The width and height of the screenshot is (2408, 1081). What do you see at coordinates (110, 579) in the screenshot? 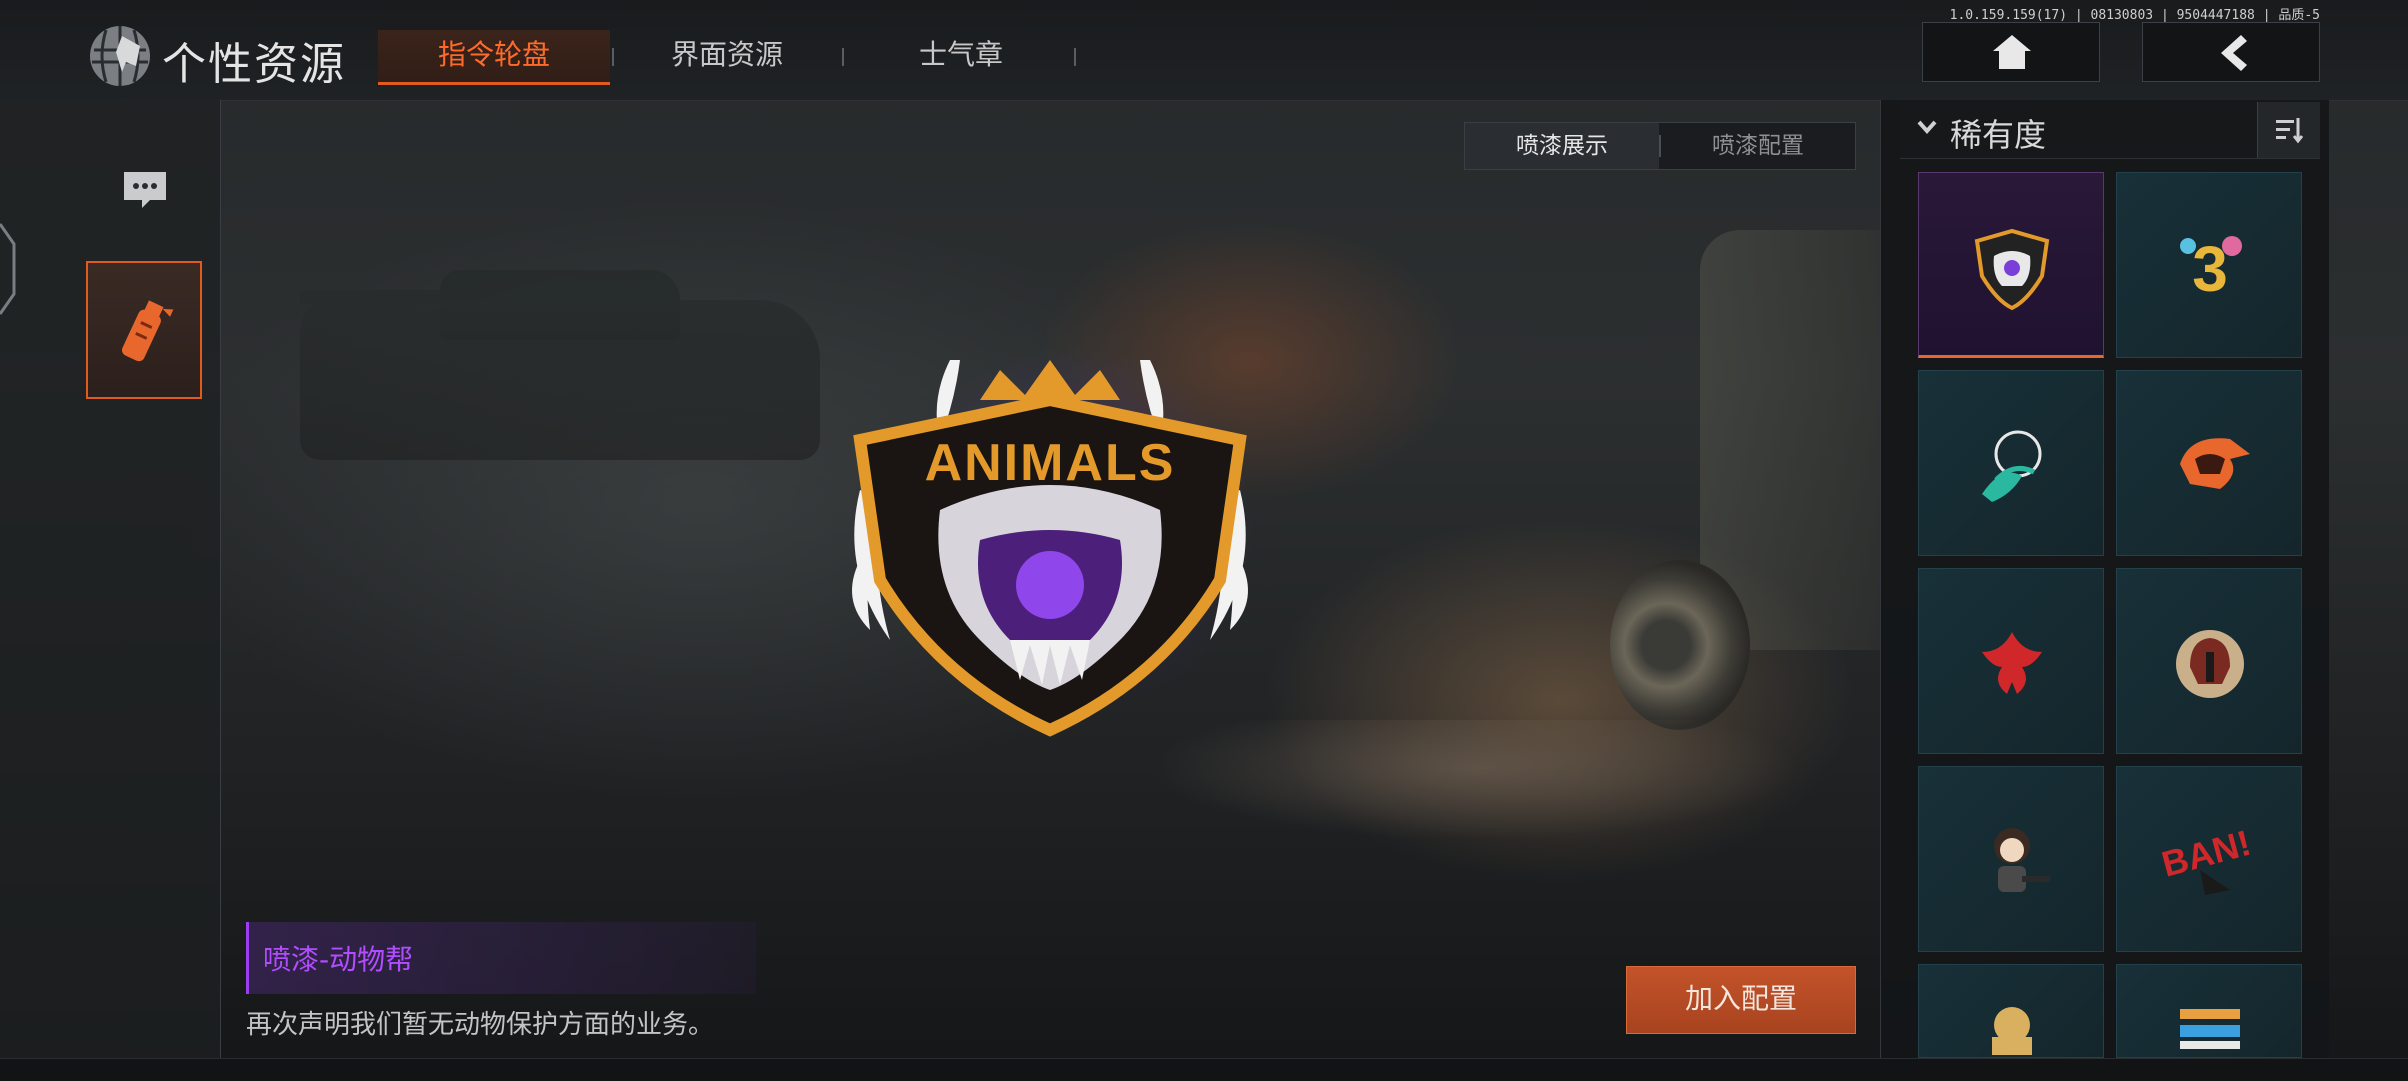
I see `left-sidebar` at bounding box center [110, 579].